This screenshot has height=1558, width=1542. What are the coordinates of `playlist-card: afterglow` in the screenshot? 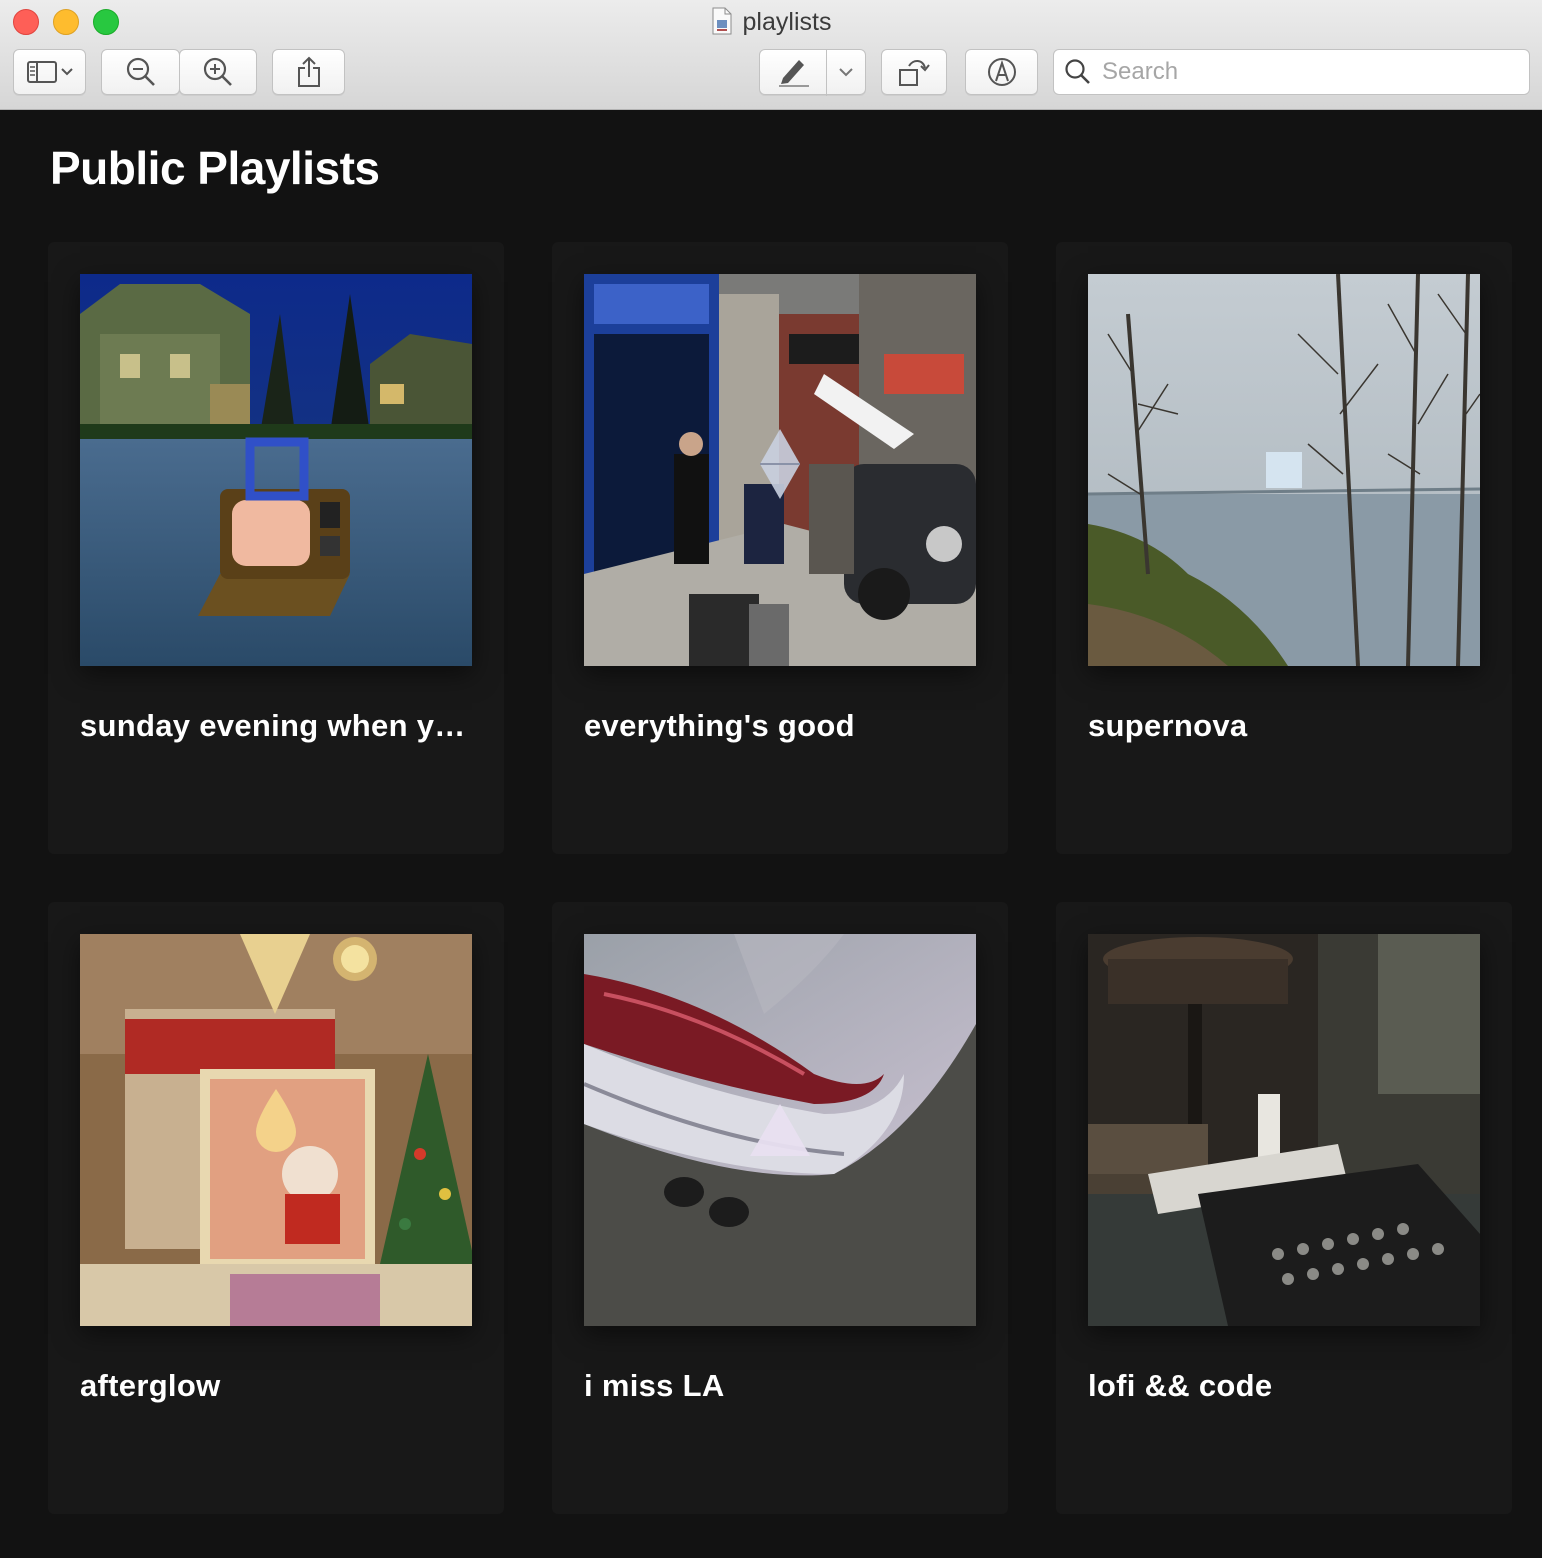 It's located at (276, 1208).